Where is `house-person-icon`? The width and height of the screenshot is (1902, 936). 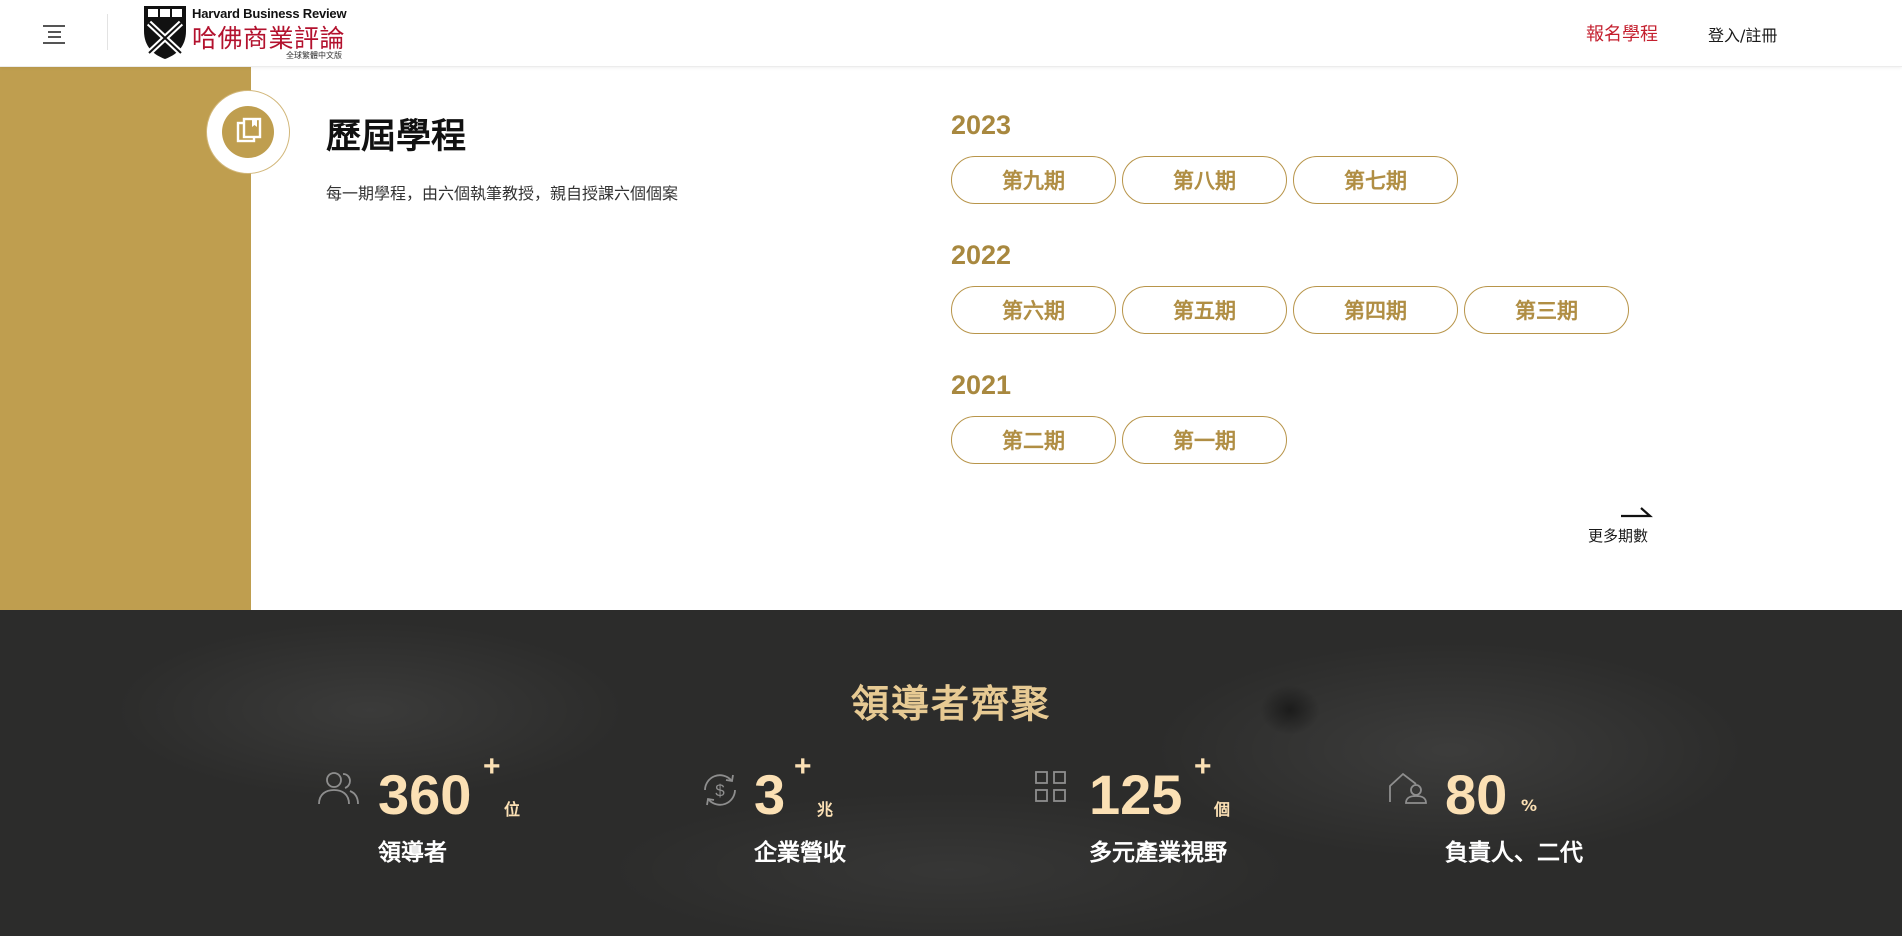 house-person-icon is located at coordinates (1408, 788).